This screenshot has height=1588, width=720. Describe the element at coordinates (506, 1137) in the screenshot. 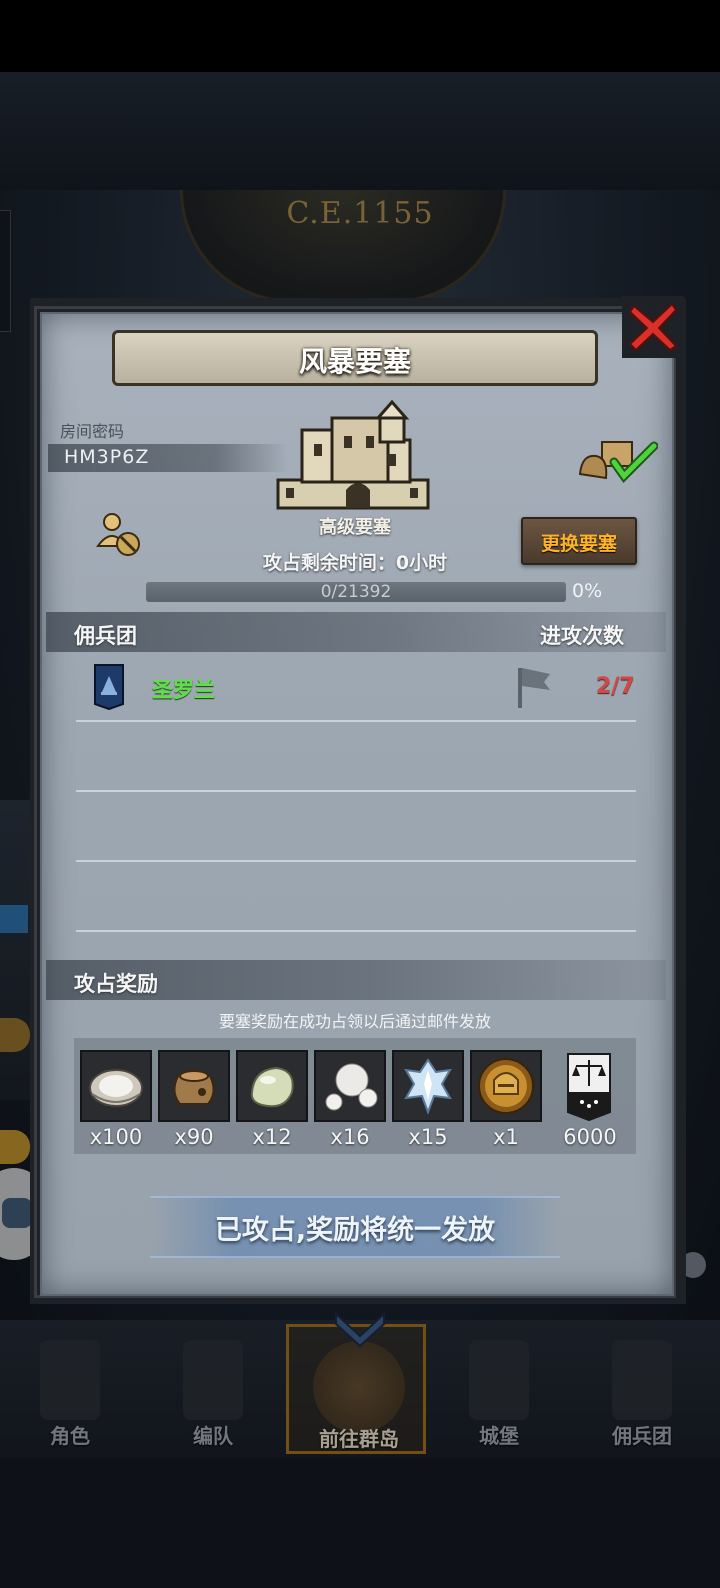

I see `reward-quantity: x1` at that location.